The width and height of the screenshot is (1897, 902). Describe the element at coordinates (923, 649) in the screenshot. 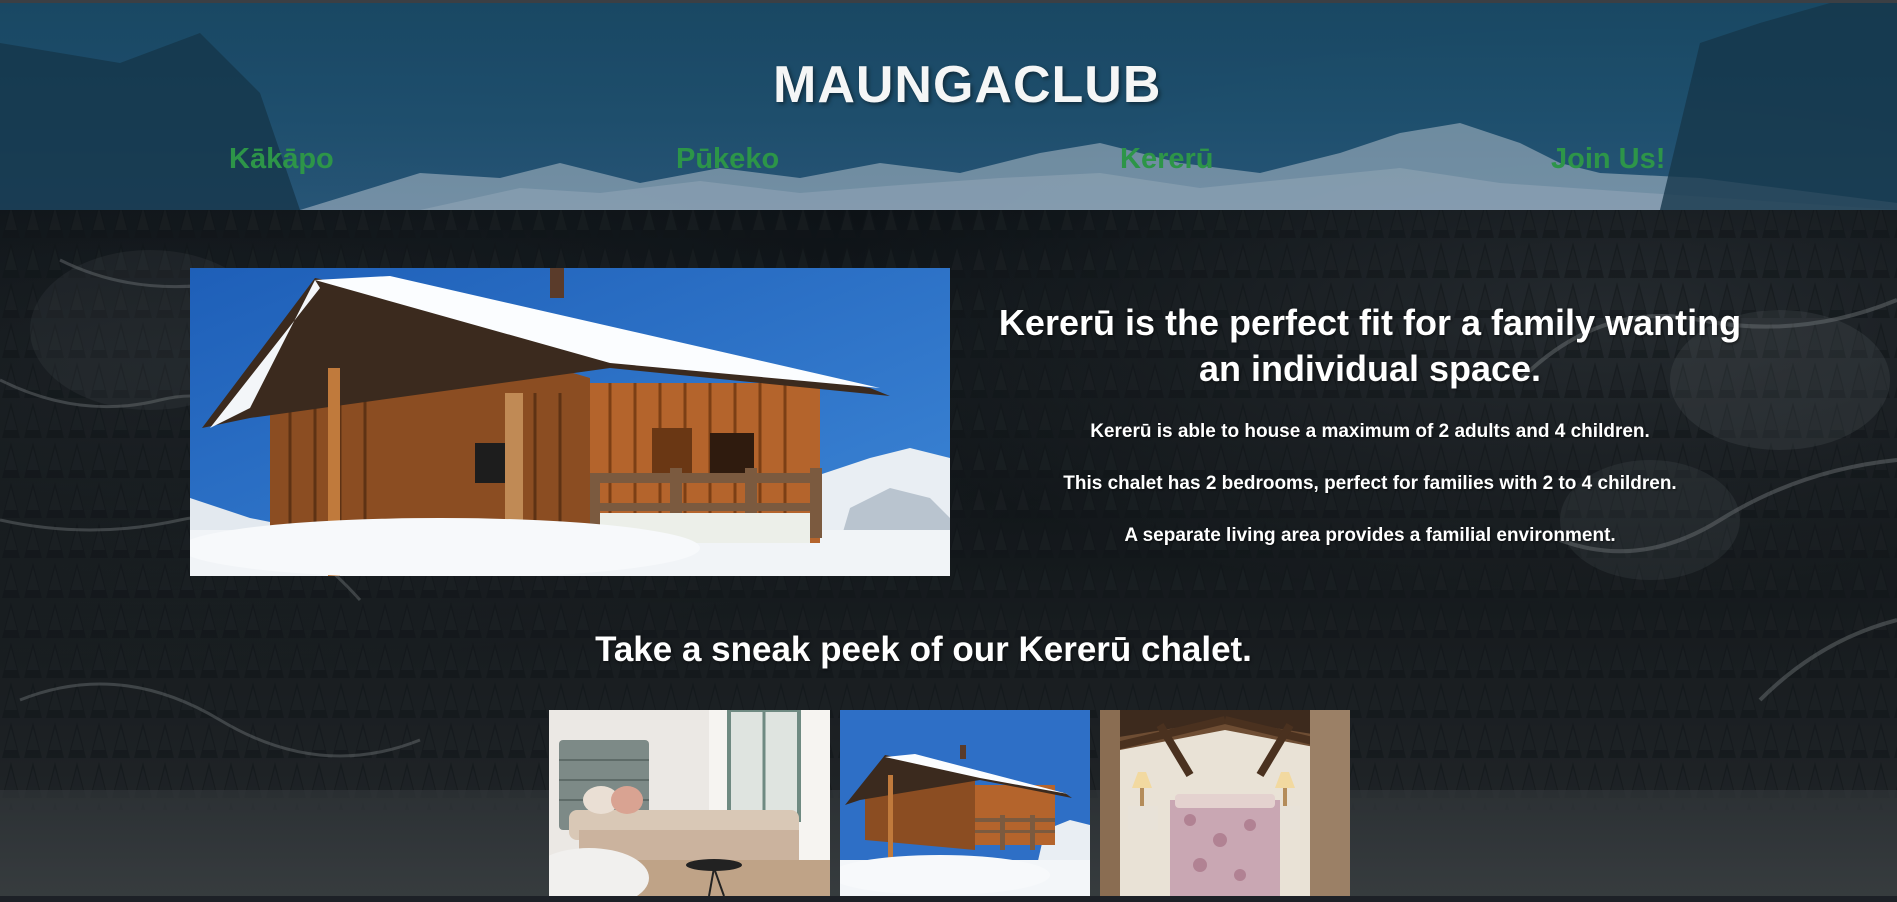

I see `gallery-heading: Take a sneak peek of our Kererū chalet.` at that location.